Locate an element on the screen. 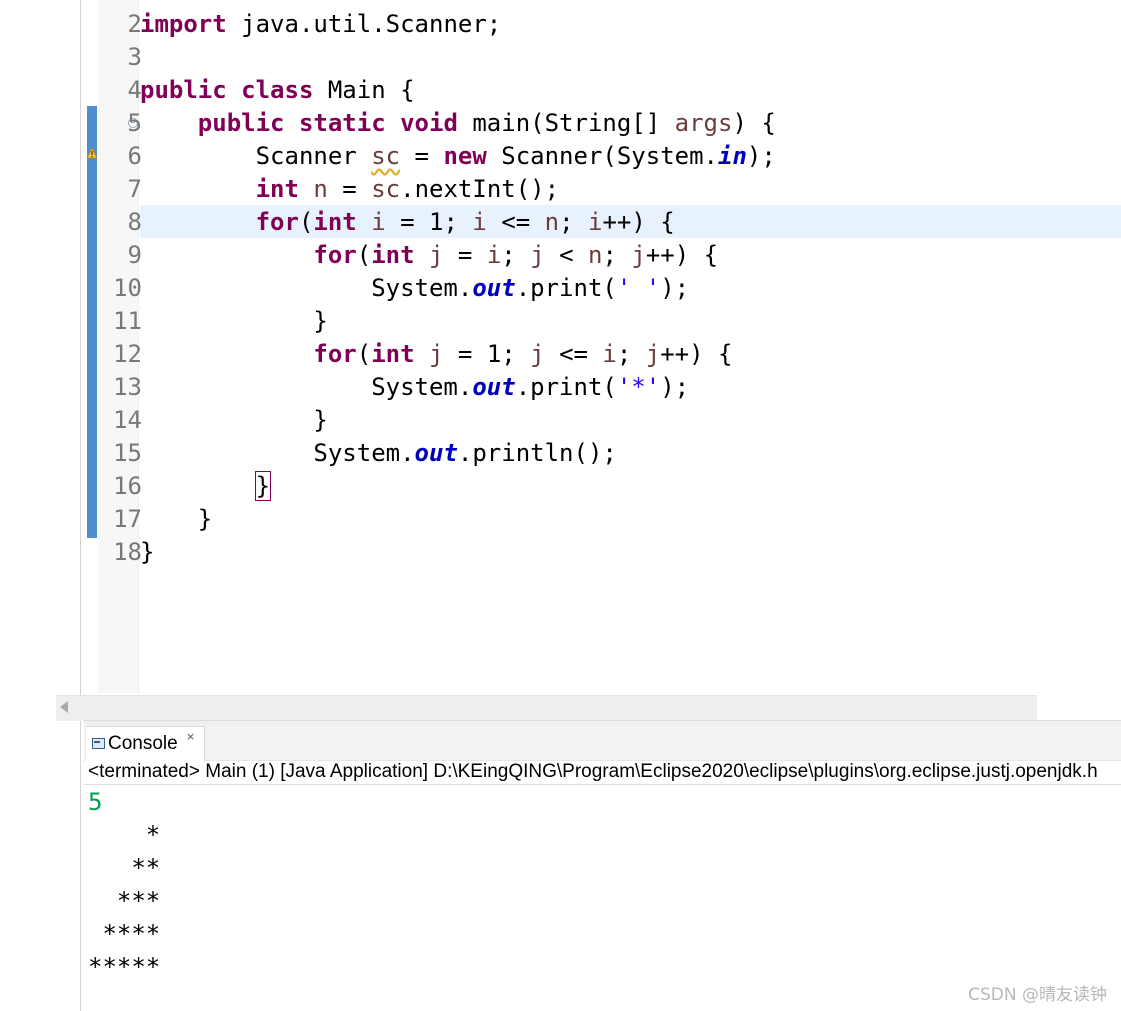 The image size is (1121, 1011). code-line: public class Main { is located at coordinates (630, 90).